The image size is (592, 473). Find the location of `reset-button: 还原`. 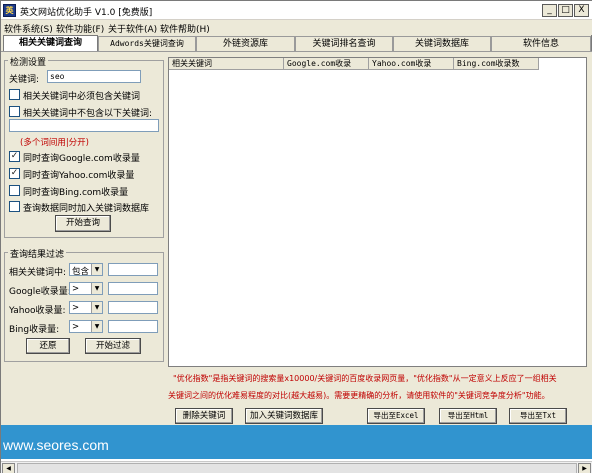

reset-button: 还原 is located at coordinates (48, 346).